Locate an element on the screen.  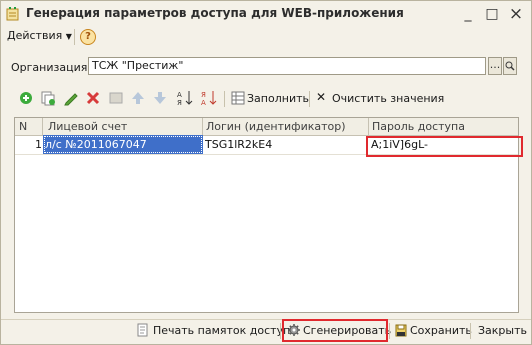
add-icon is located at coordinates (26, 98).